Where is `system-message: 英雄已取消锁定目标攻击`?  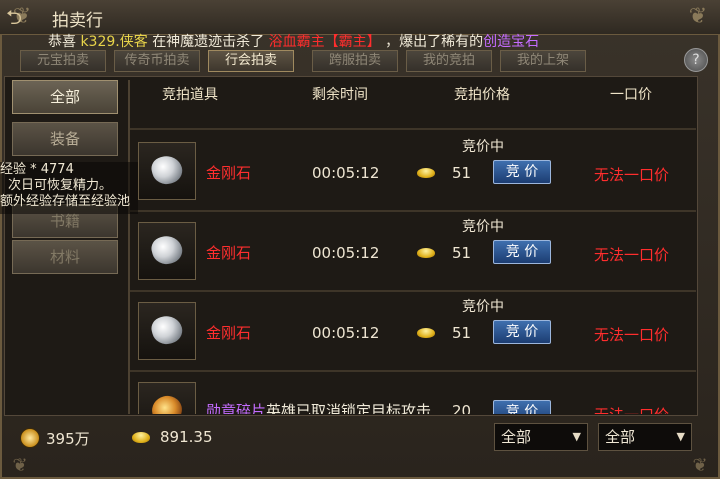 system-message: 英雄已取消锁定目标攻击 is located at coordinates (349, 408).